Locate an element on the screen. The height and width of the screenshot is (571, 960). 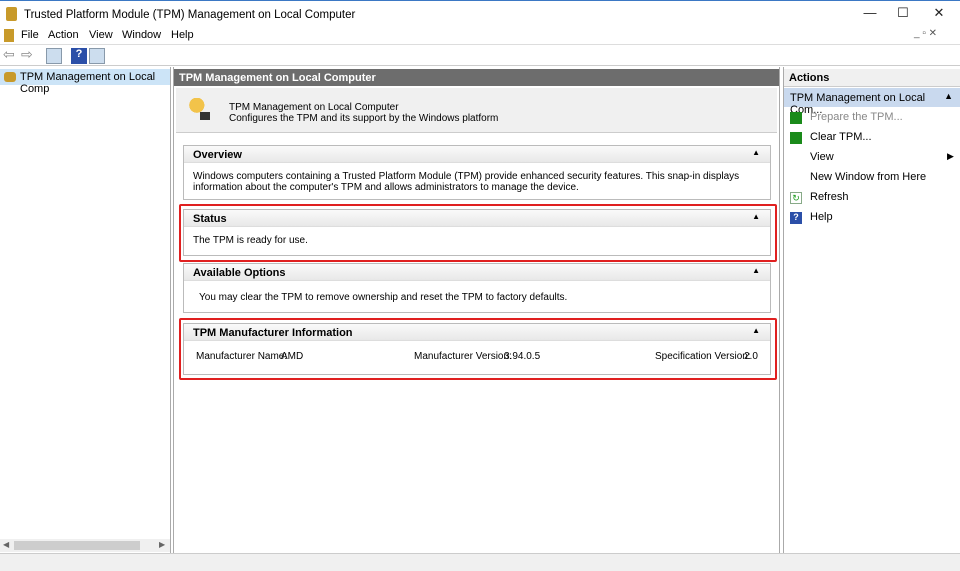
minimize-button: — is located at coordinates (870, 14).